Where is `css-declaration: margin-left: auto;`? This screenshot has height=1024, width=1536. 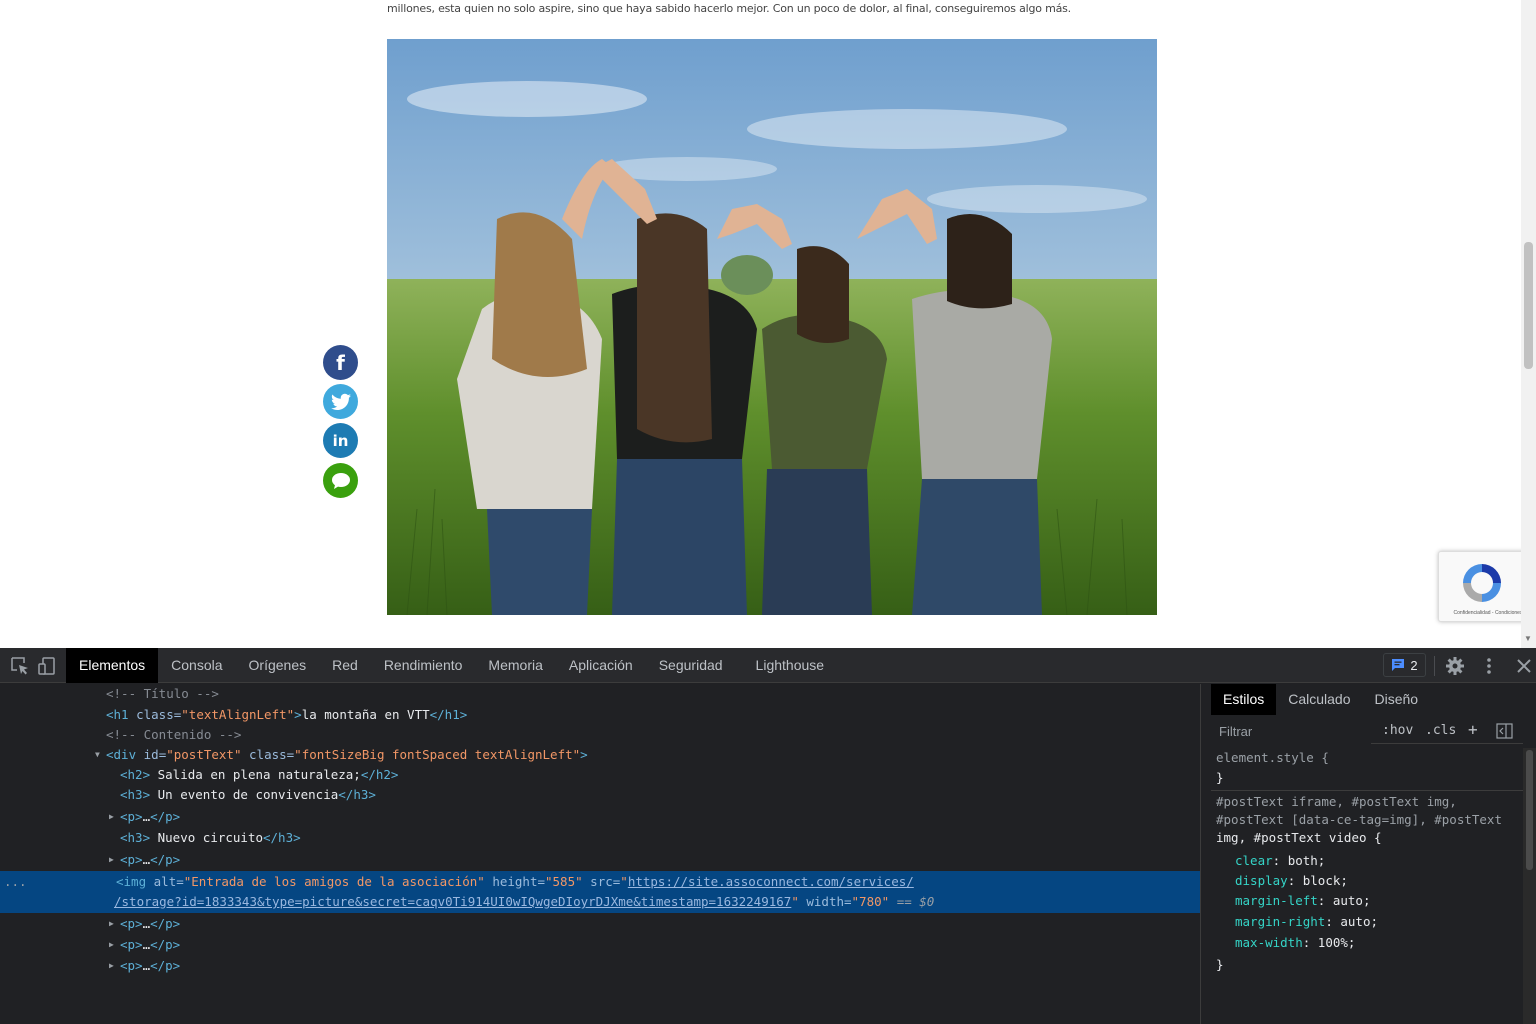 css-declaration: margin-left: auto; is located at coordinates (1303, 901).